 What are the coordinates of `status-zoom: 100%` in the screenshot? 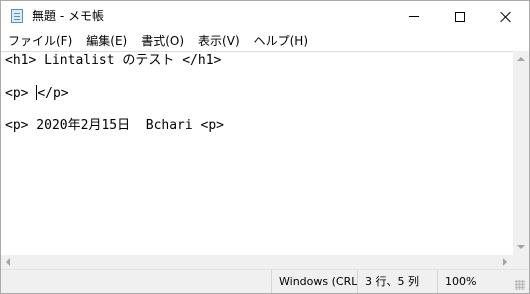 It's located at (467, 281).